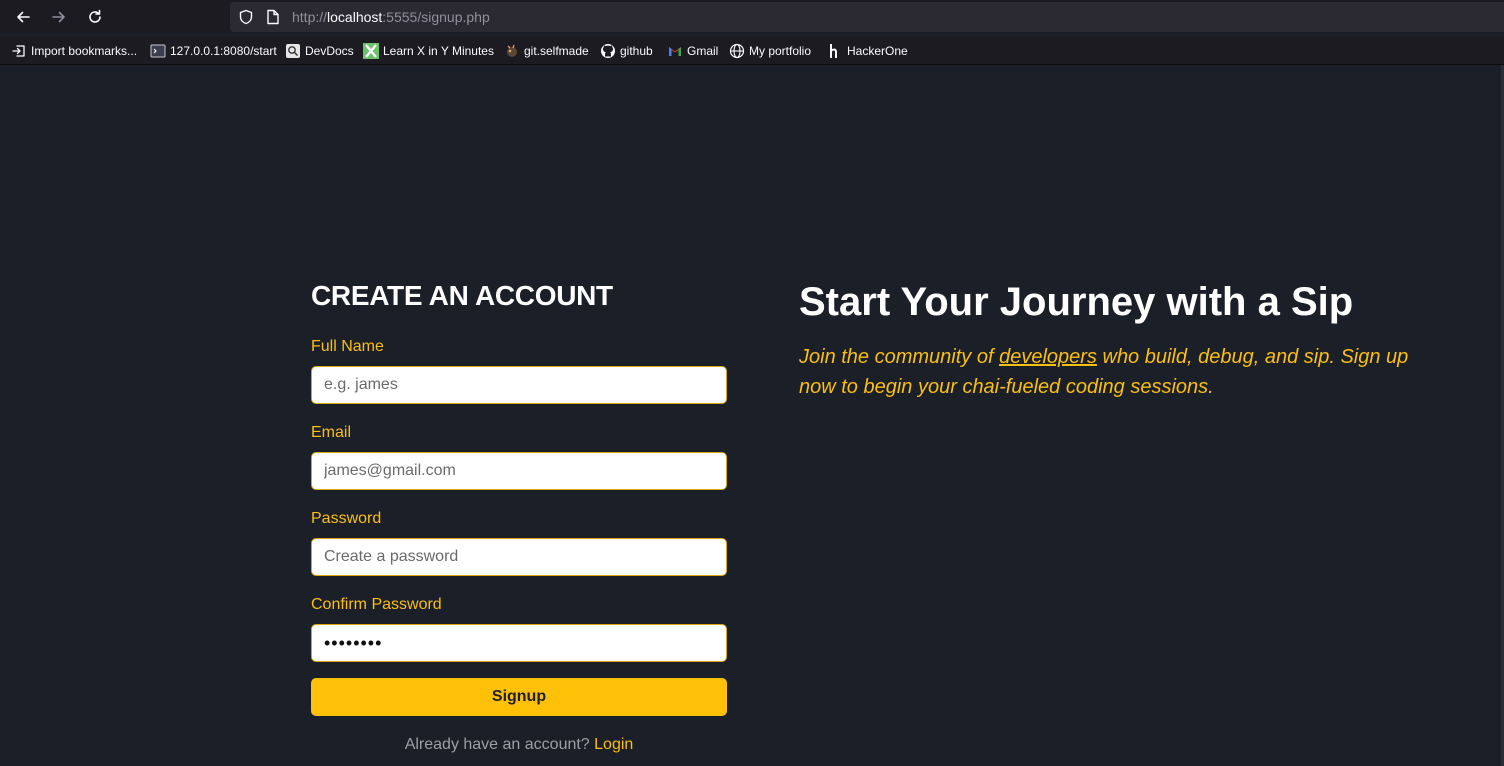 The height and width of the screenshot is (766, 1504). Describe the element at coordinates (737, 51) in the screenshot. I see `globe-icon` at that location.